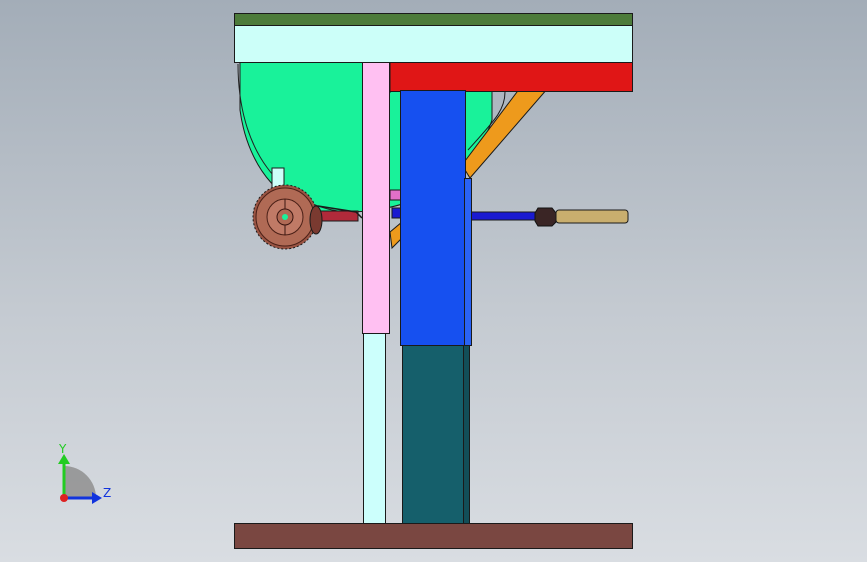 The width and height of the screenshot is (867, 562). What do you see at coordinates (374, 428) in the screenshot?
I see `cyan-leg` at bounding box center [374, 428].